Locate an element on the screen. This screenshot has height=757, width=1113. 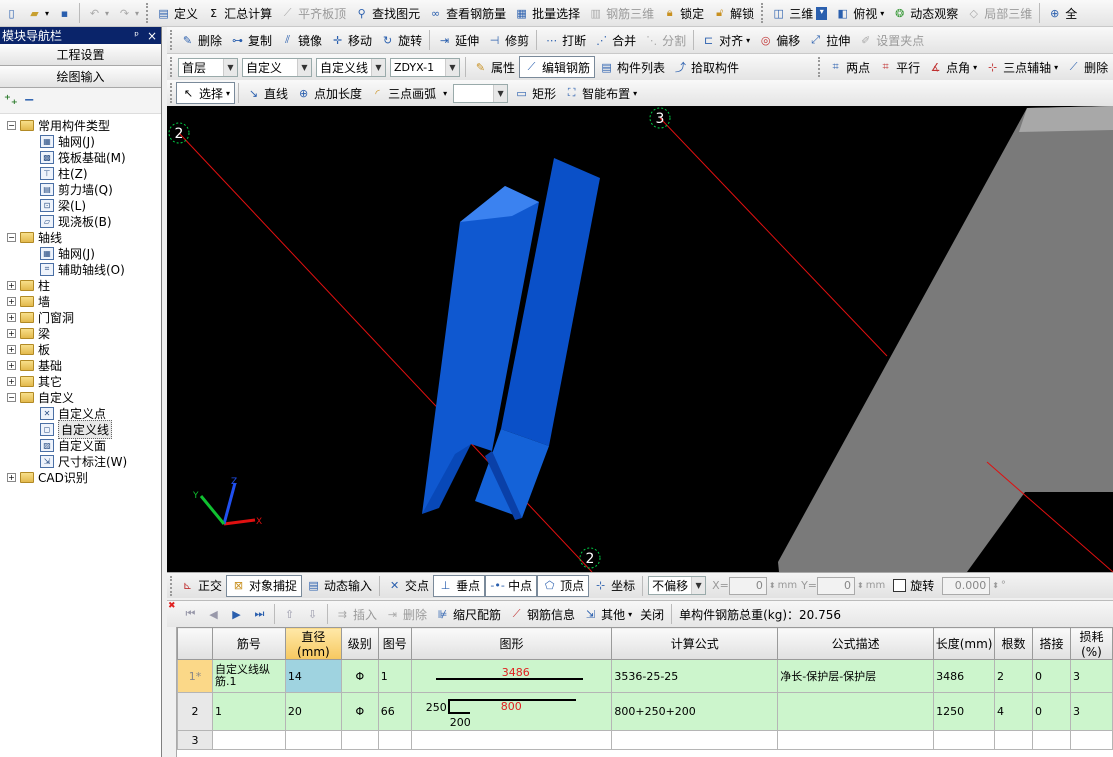
col-grade: 级别 is located at coordinates (359, 643).